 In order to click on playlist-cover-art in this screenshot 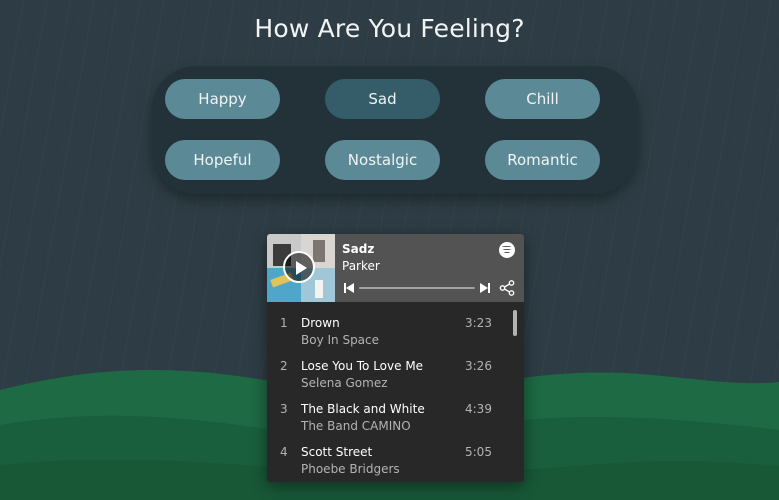, I will do `click(301, 268)`.